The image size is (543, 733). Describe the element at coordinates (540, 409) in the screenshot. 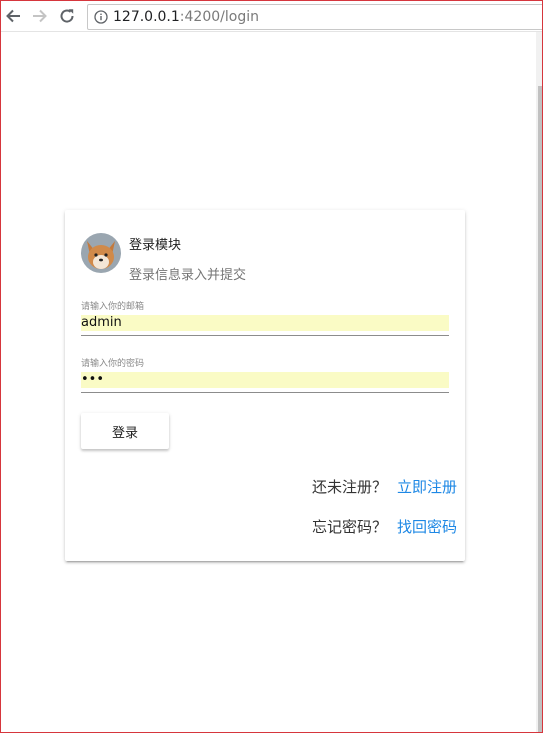

I see `page-scrollbar-thumb` at that location.